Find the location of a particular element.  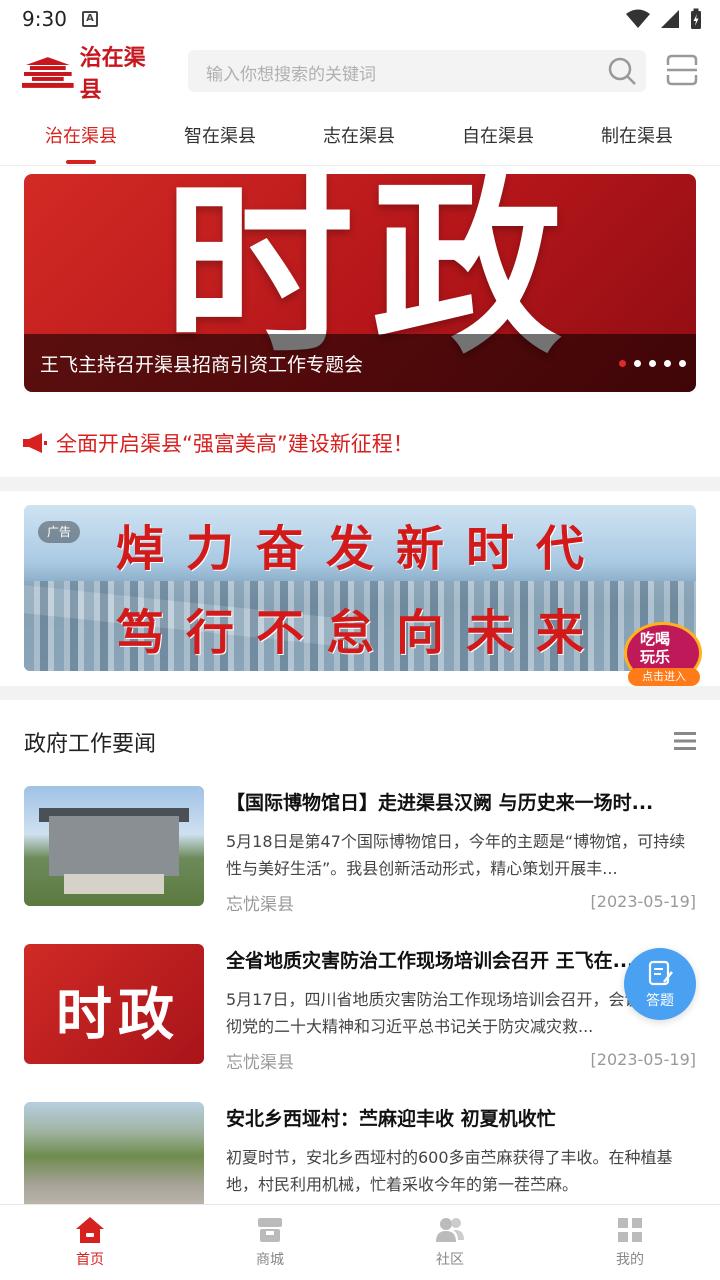

tab-zhi-zai-quxian-system: 制在渠县 is located at coordinates (637, 135).